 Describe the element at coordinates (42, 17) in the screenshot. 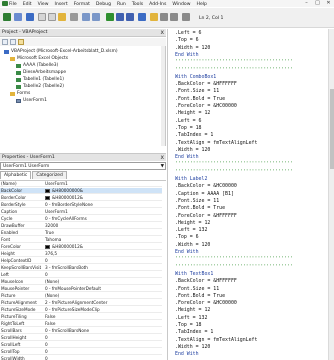

I see `cut-icon` at that location.